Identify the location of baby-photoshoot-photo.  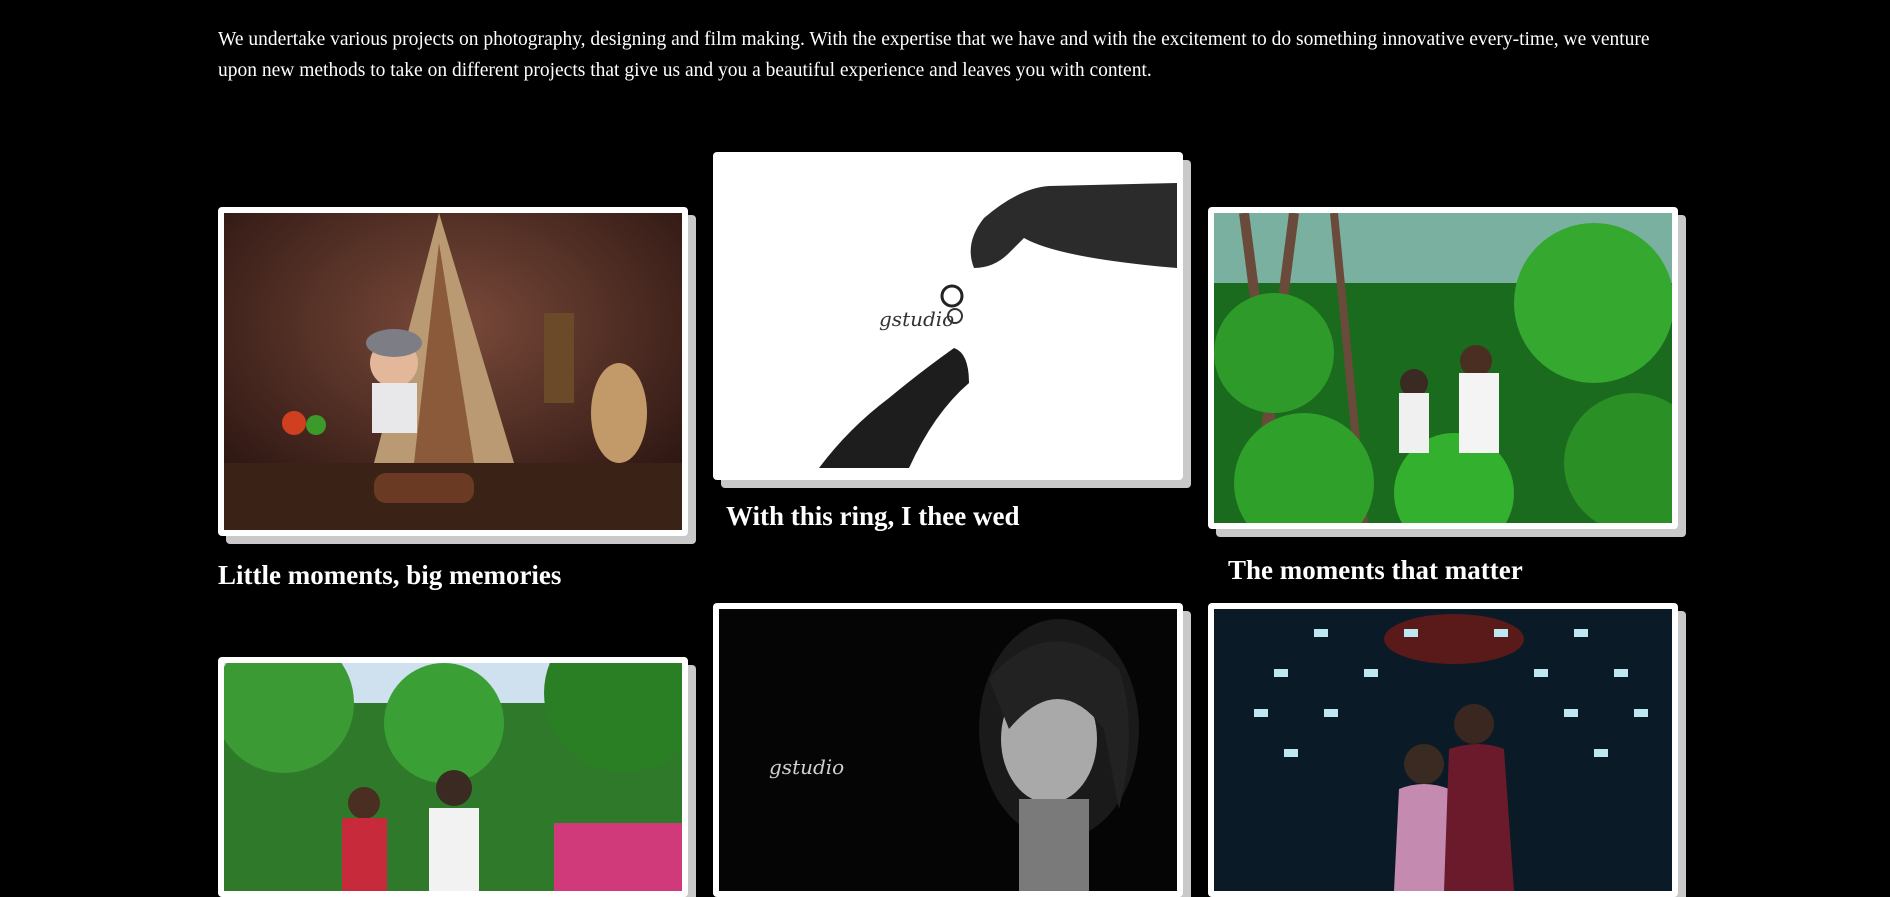
(453, 371).